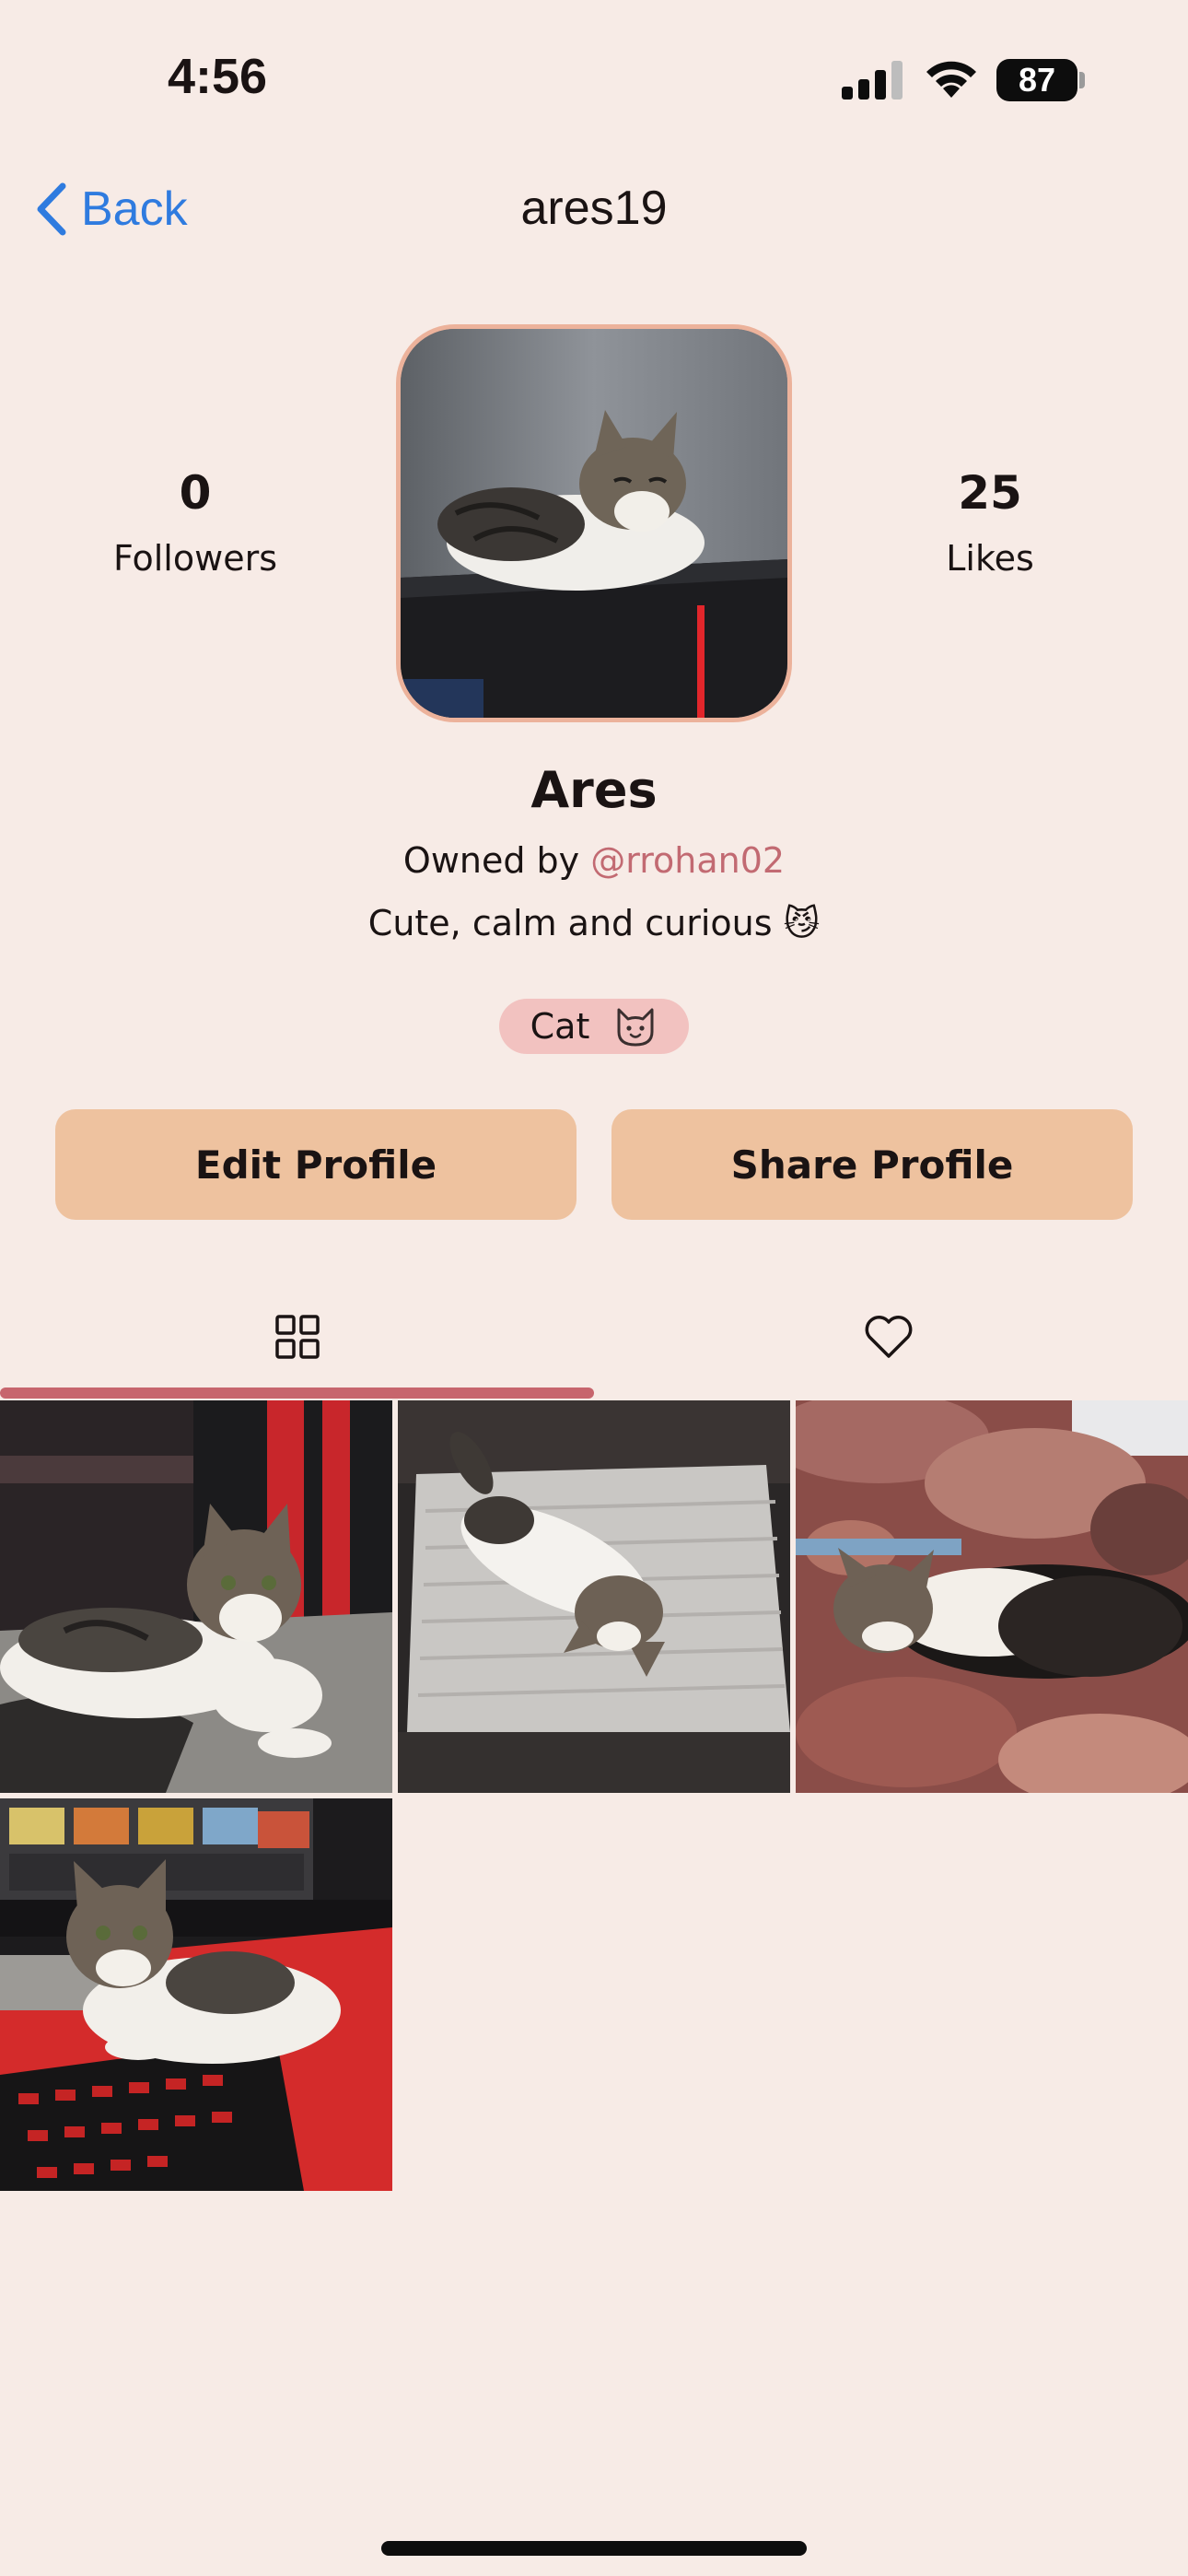  What do you see at coordinates (491, 860) in the screenshot?
I see `owned-by-label: Owned by` at bounding box center [491, 860].